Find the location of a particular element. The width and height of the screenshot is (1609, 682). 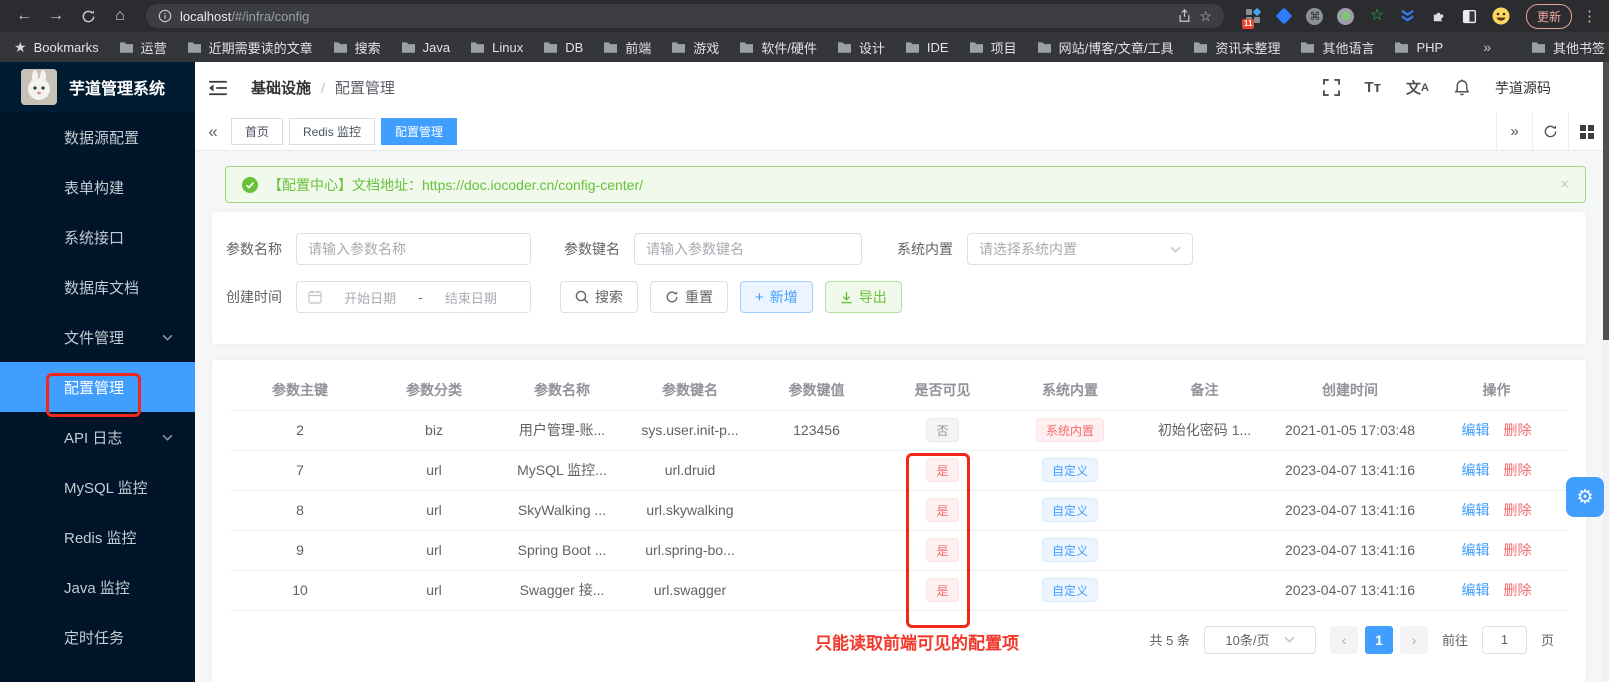

fullscreen-icon is located at coordinates (1331, 87).